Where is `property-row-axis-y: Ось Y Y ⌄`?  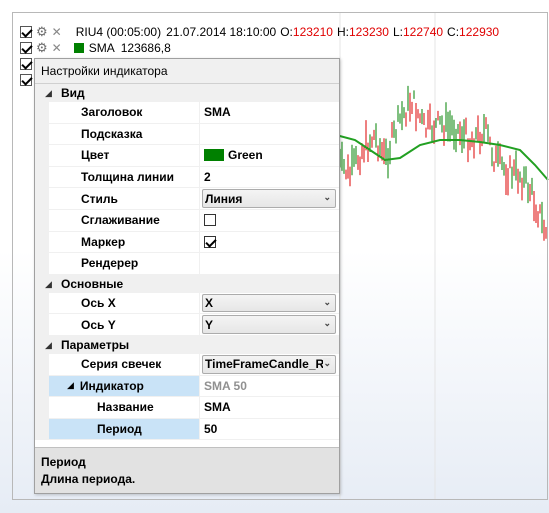
property-row-axis-y: Ось Y Y ⌄ is located at coordinates (187, 325).